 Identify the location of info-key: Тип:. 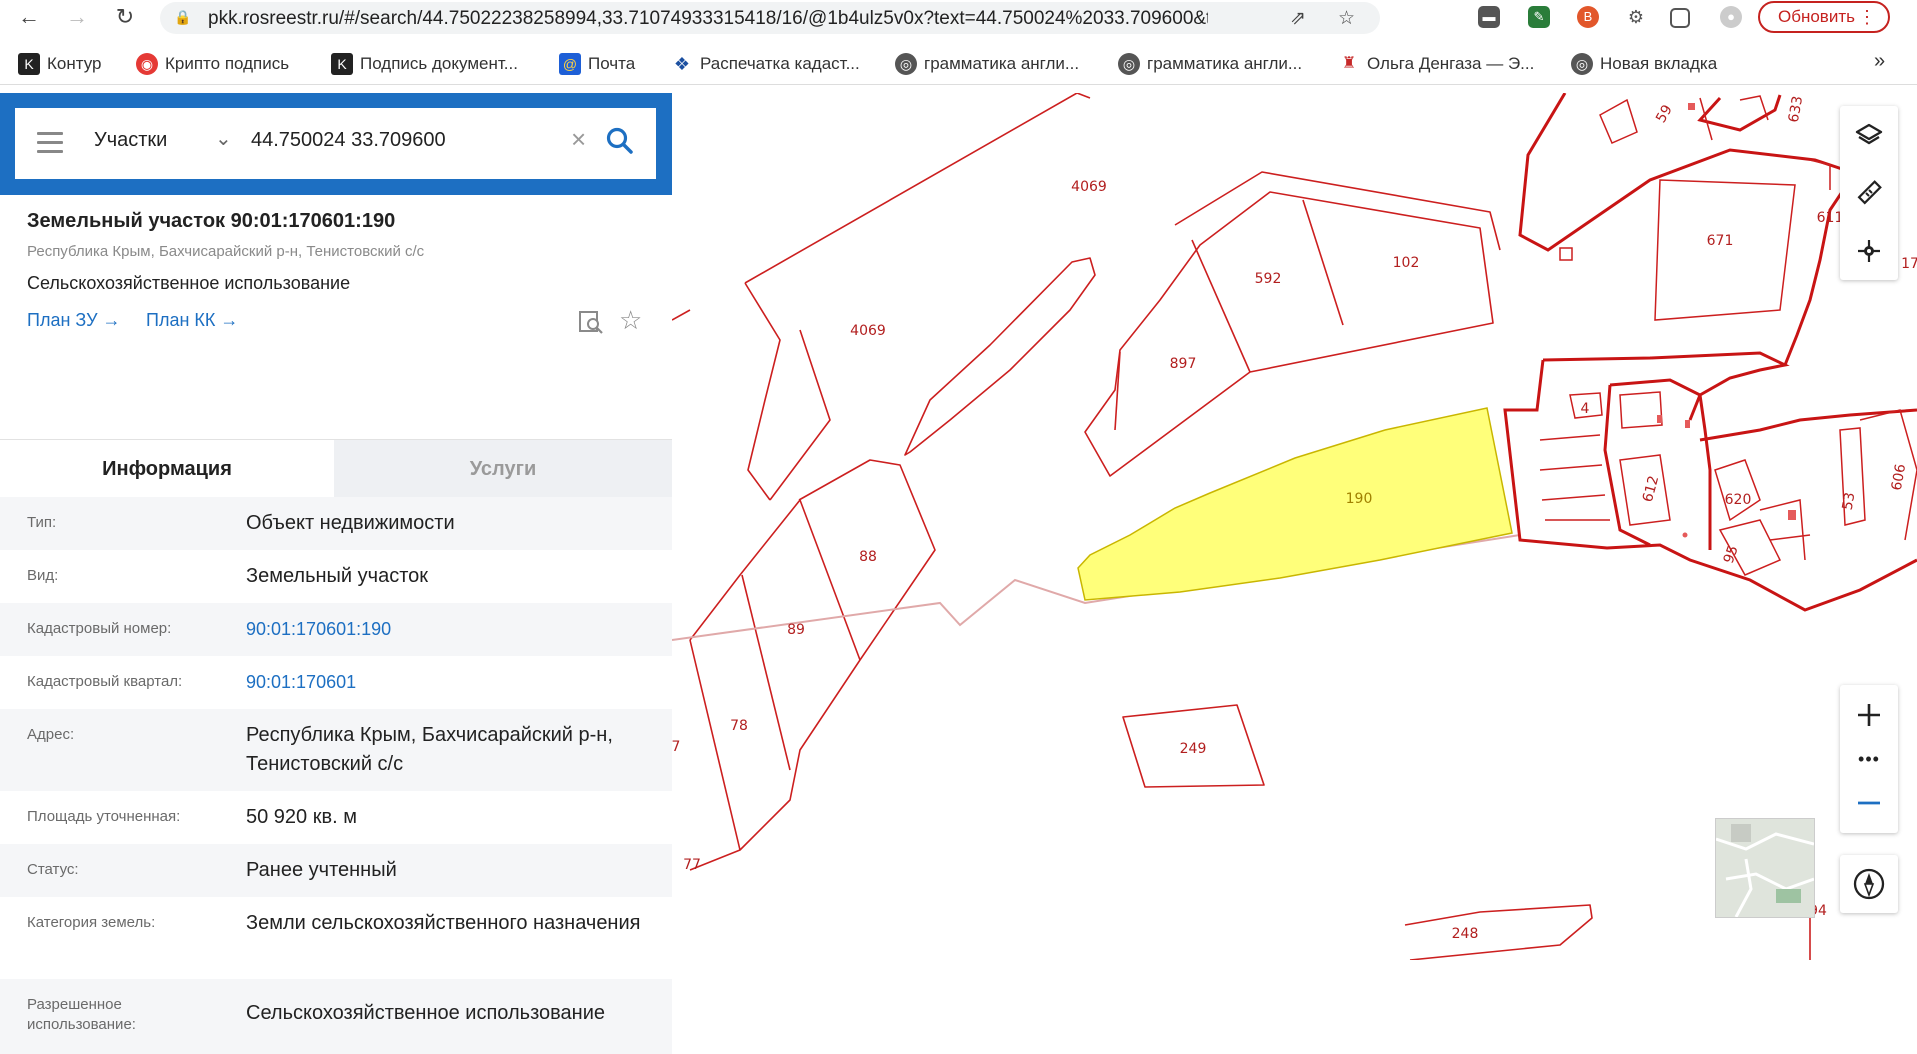
(42, 522).